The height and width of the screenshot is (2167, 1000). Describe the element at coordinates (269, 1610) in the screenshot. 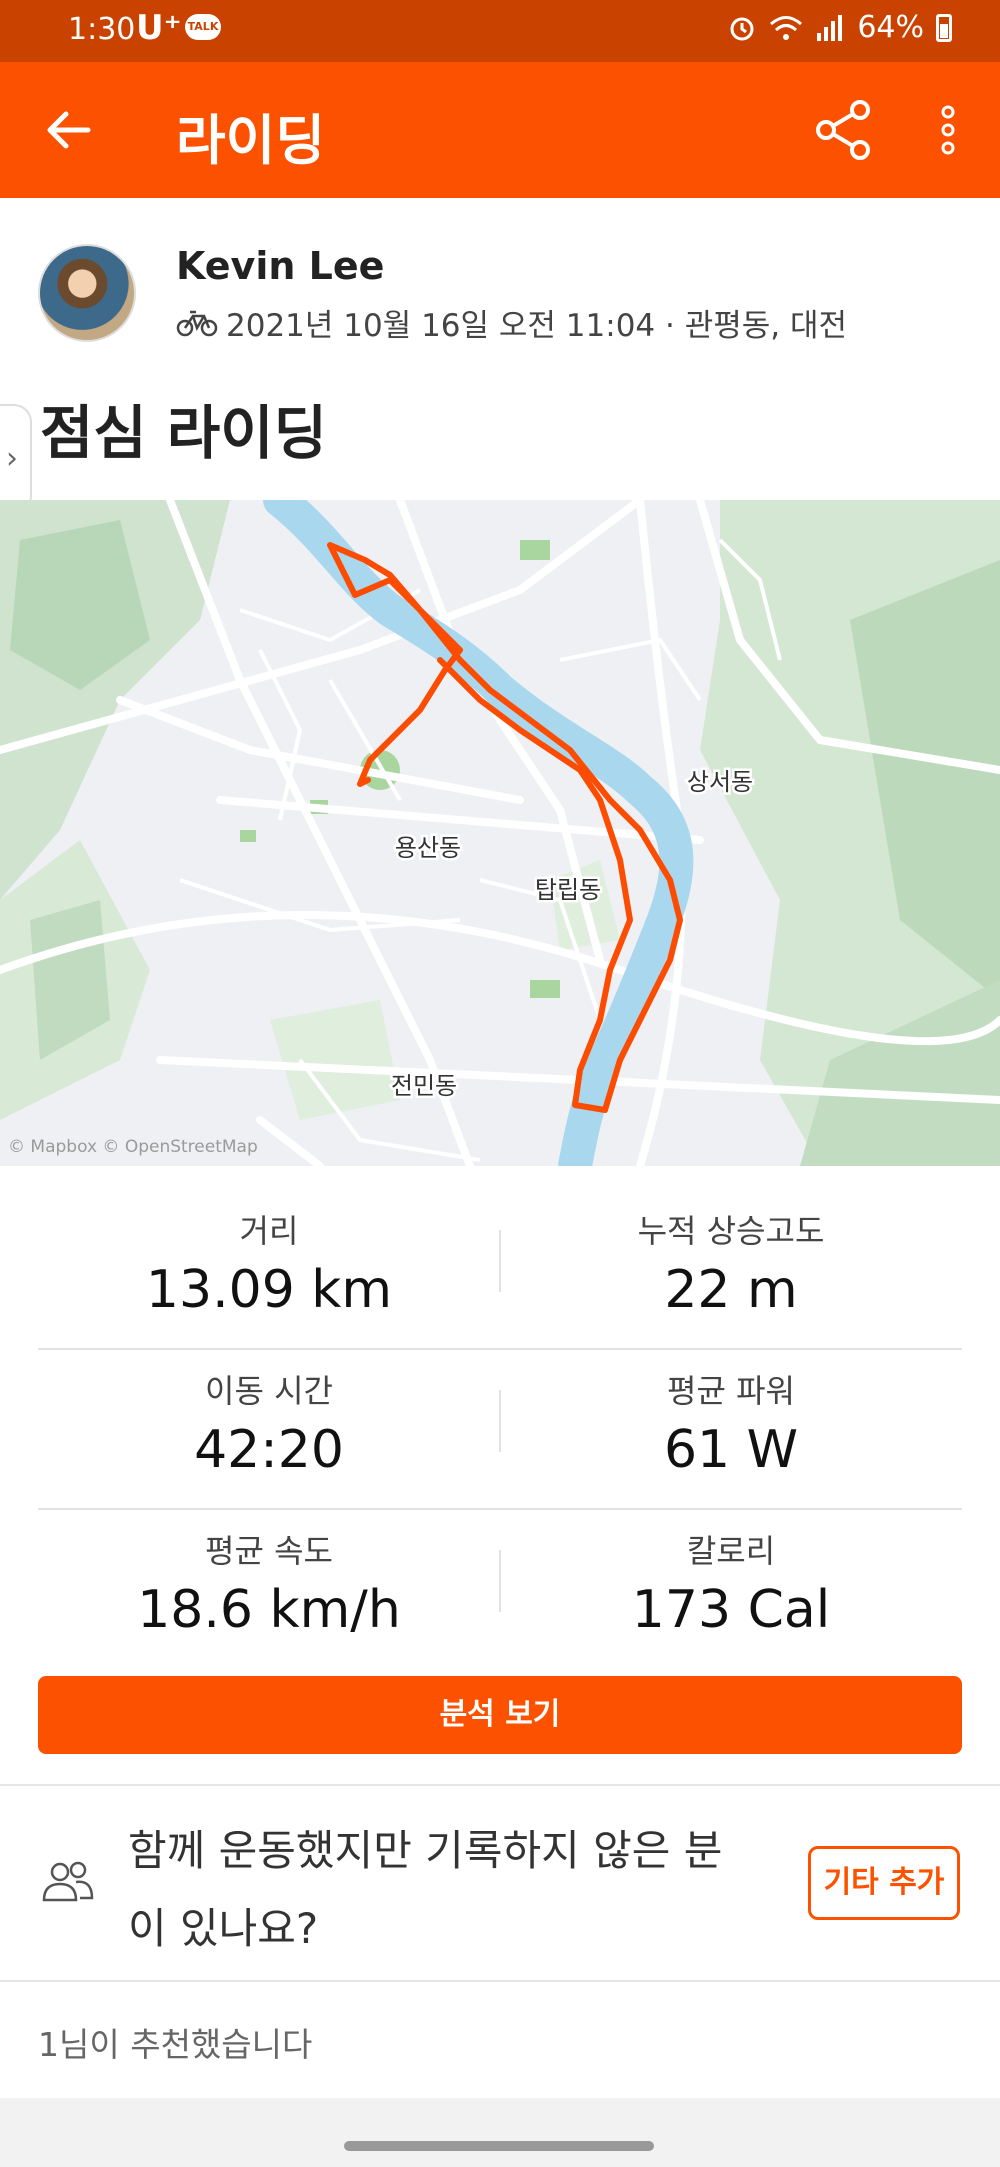

I see `stat-value: 18.6 km/h` at that location.